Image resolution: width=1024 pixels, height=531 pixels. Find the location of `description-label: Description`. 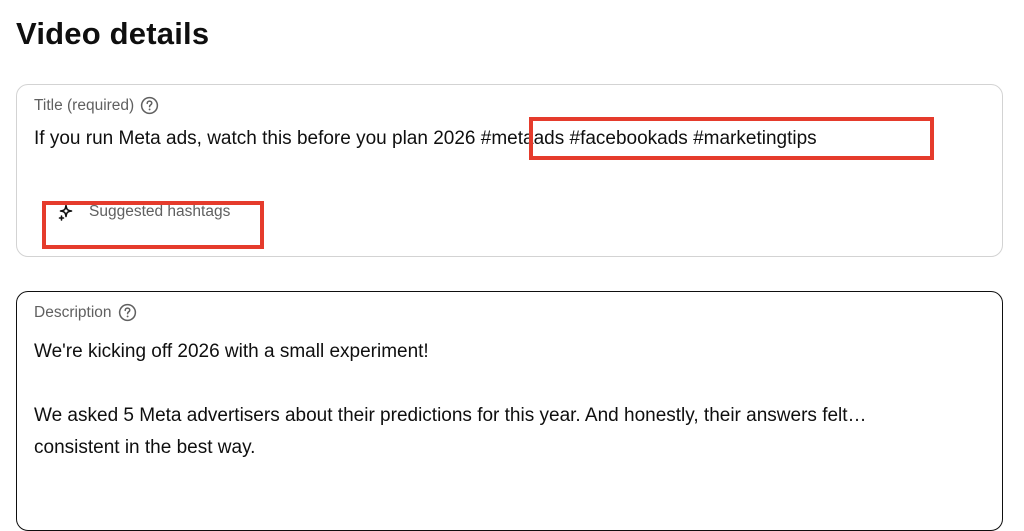

description-label: Description is located at coordinates (73, 312).